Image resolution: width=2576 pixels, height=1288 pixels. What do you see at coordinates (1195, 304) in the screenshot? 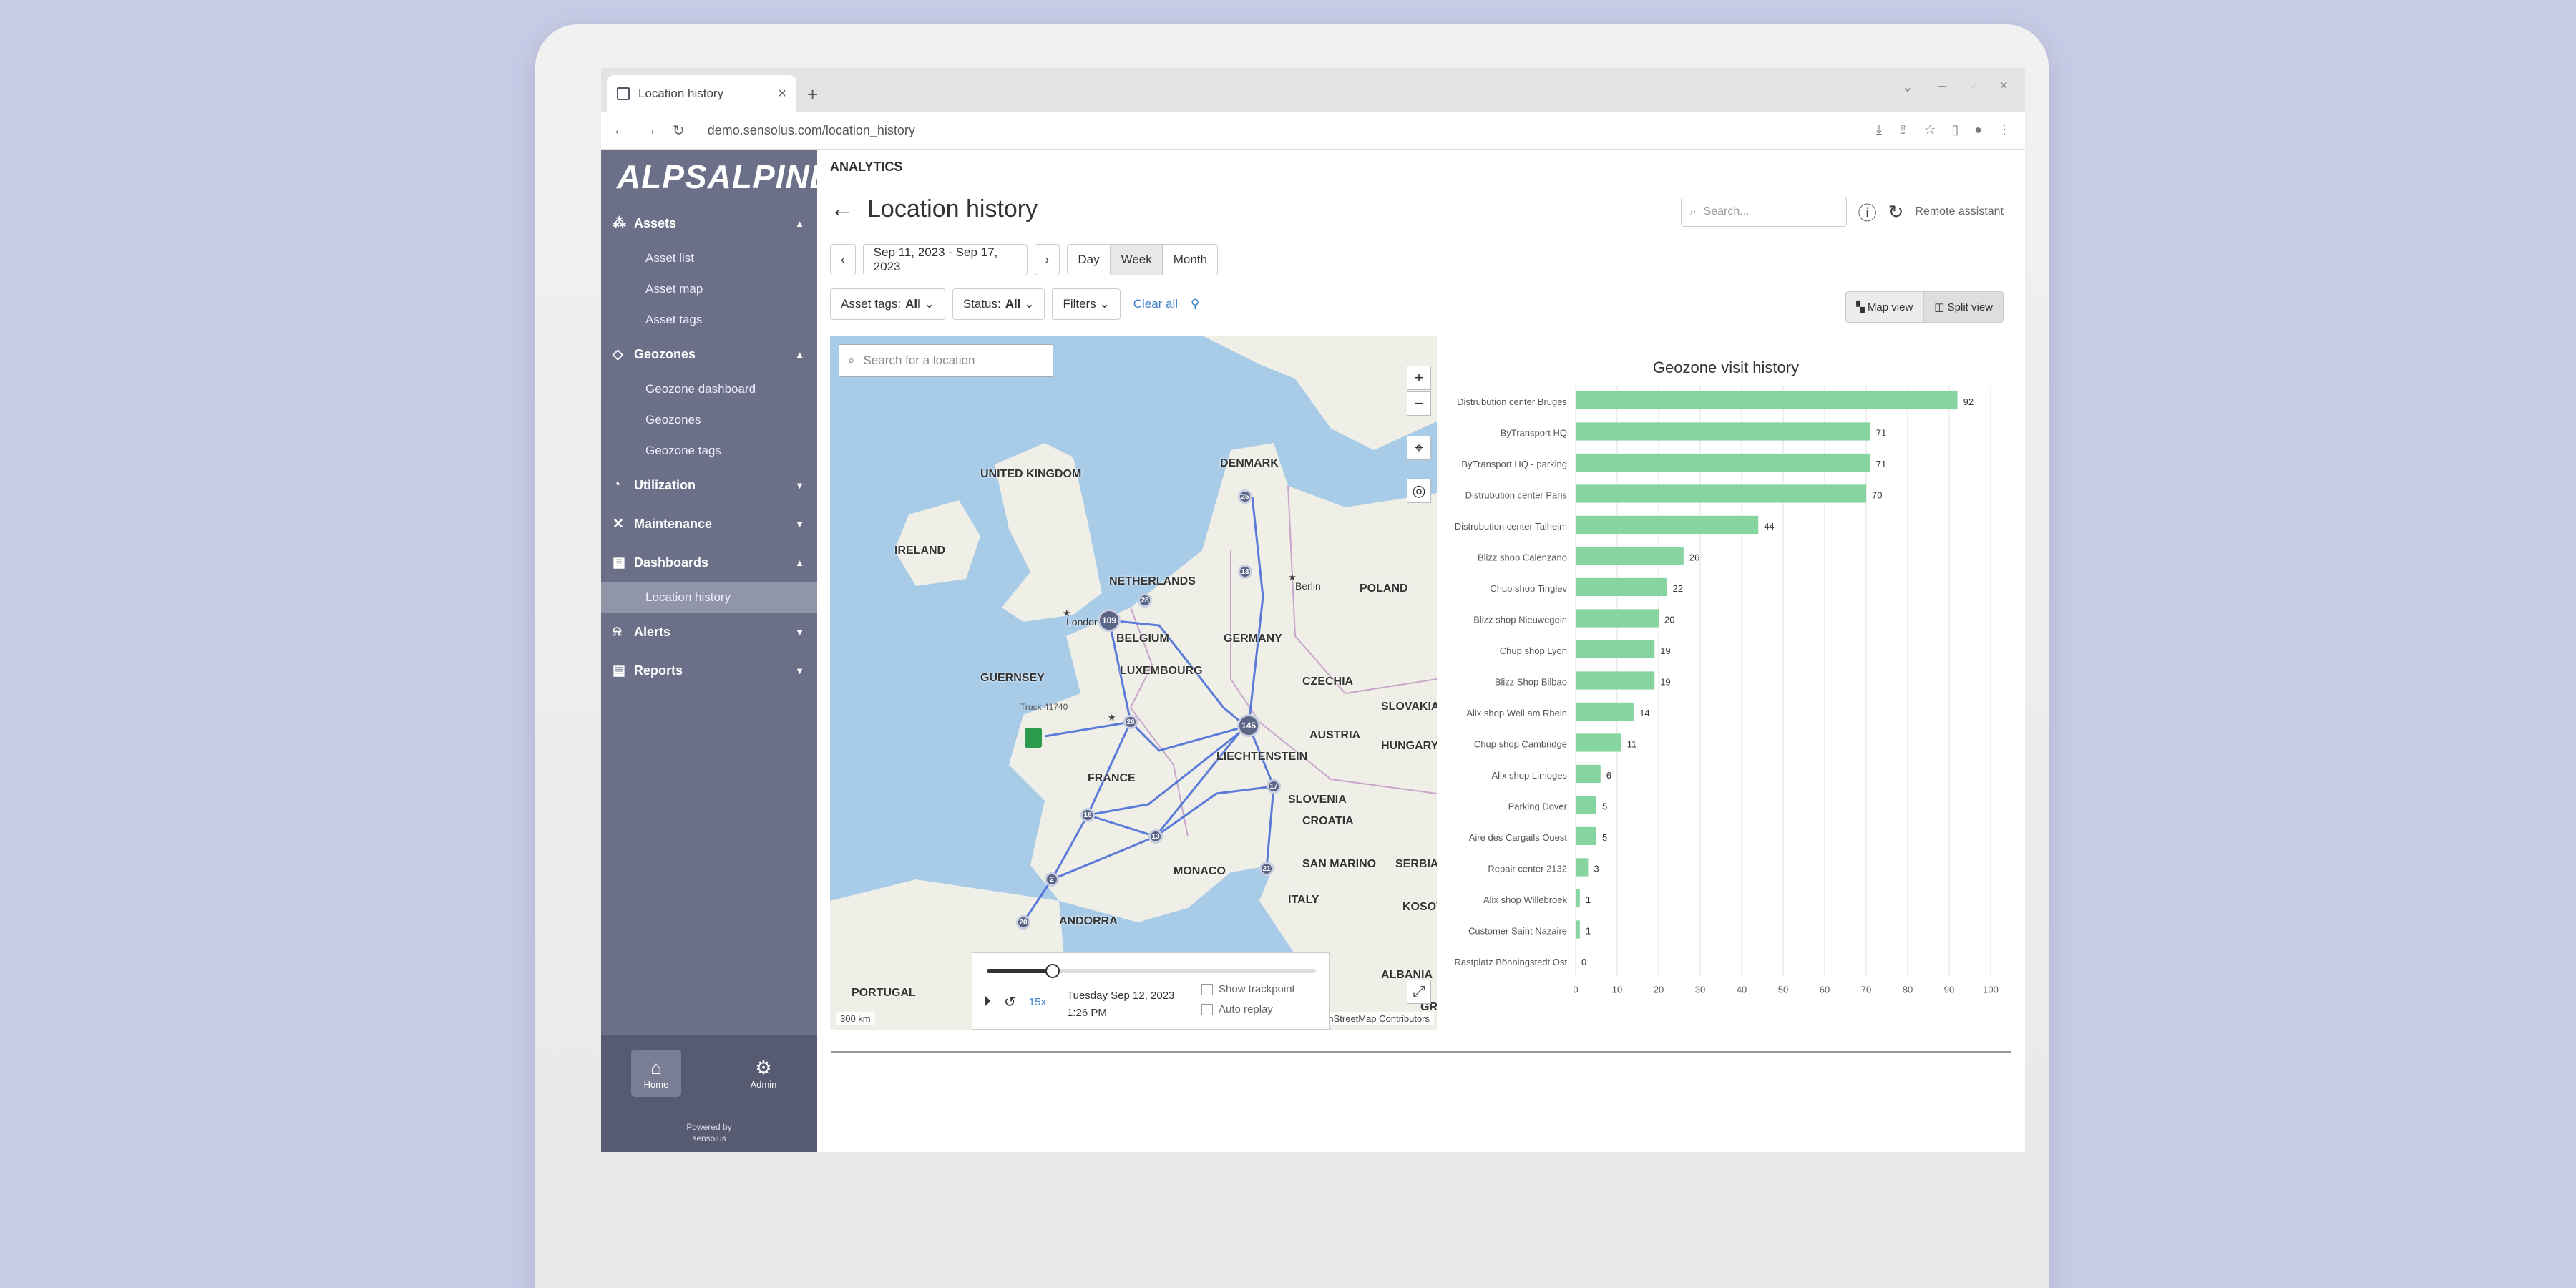
I see `filter-reset-icon: ⚲` at bounding box center [1195, 304].